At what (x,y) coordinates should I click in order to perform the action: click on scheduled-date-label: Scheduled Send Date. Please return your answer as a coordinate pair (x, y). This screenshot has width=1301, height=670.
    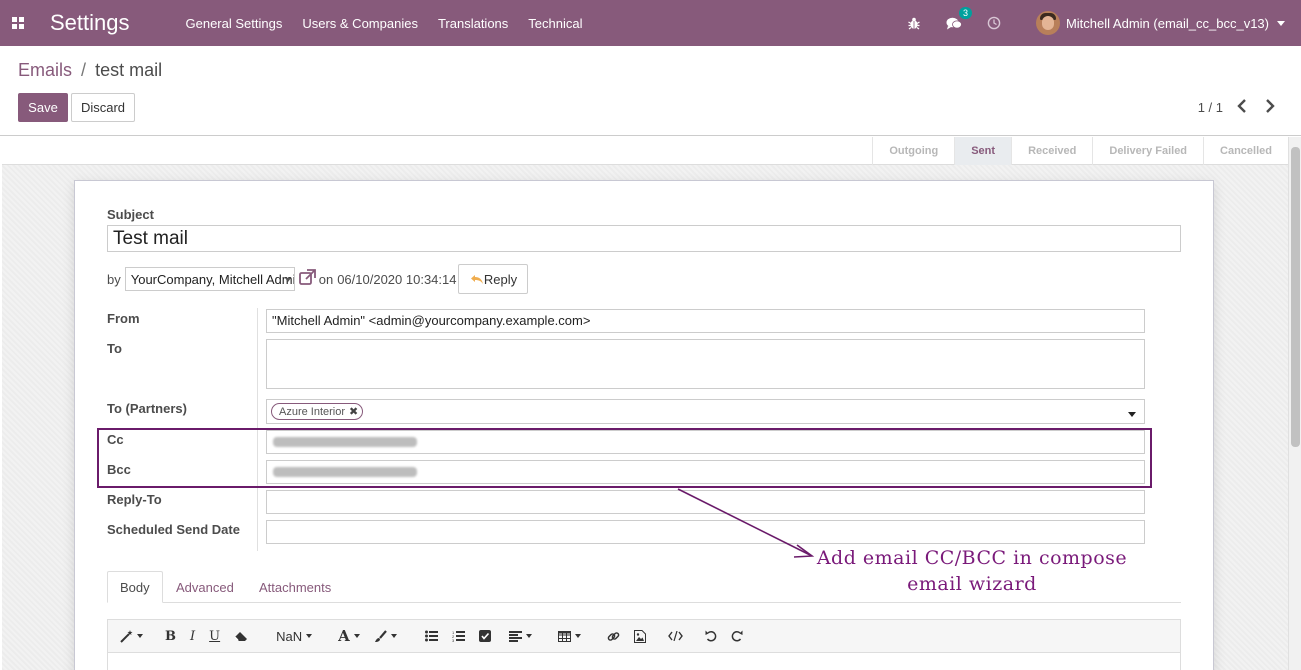
    Looking at the image, I should click on (173, 529).